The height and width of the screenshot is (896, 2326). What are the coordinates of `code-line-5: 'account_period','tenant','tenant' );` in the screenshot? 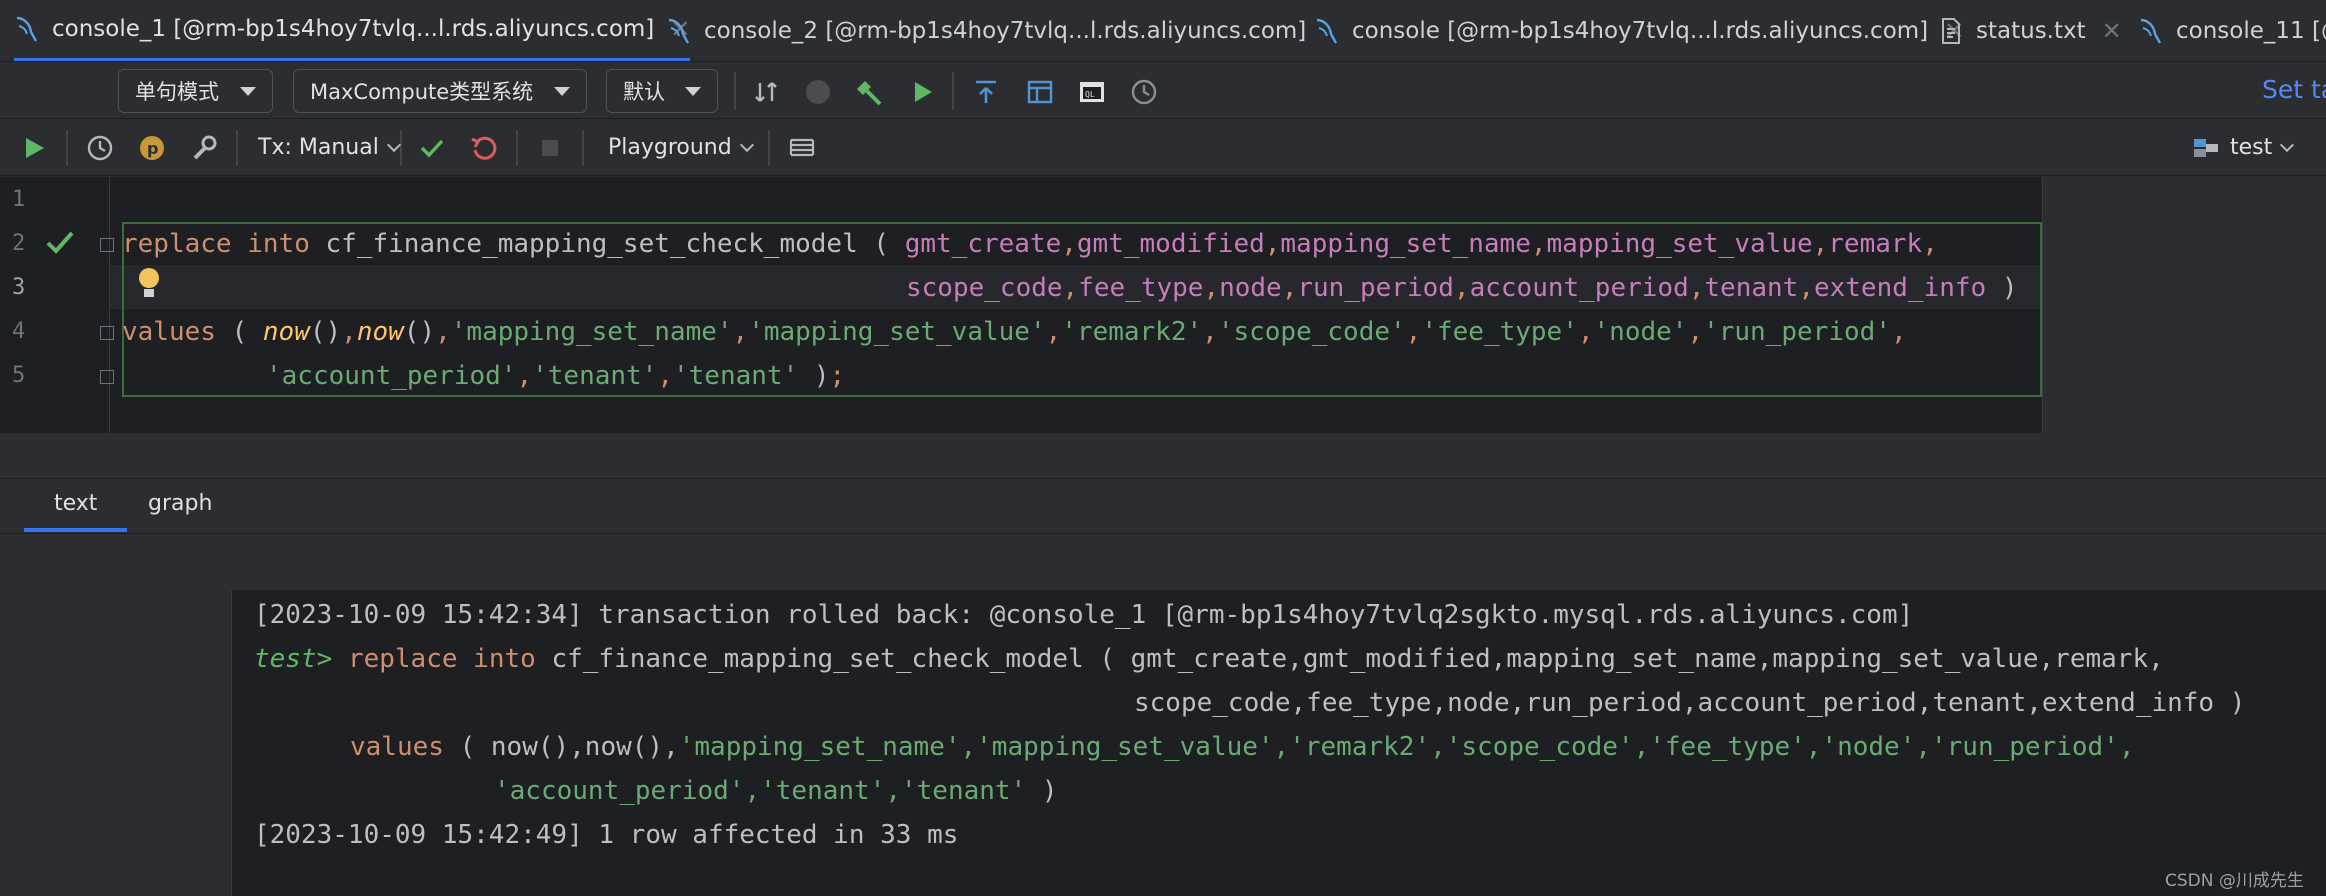 It's located at (556, 376).